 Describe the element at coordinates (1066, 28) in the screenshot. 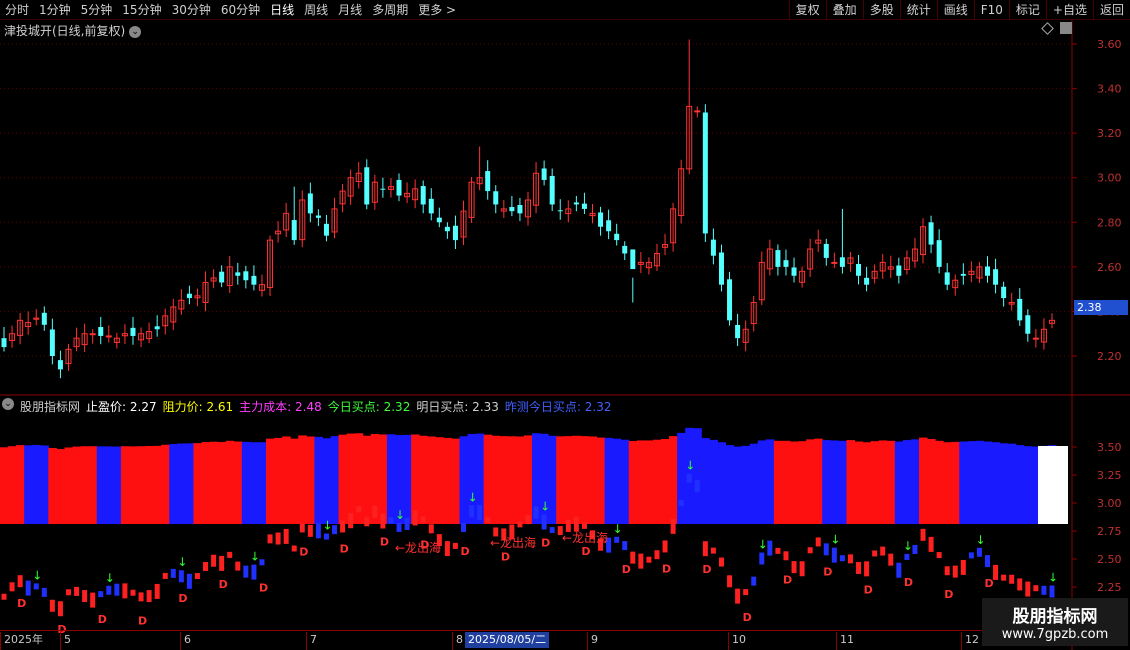

I see `scroll-icon` at that location.